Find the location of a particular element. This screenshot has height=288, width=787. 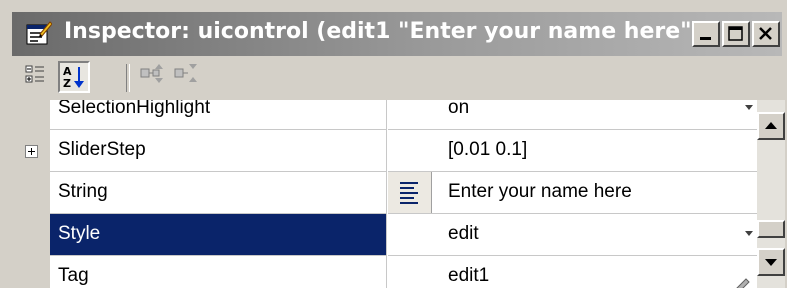

scroll-down-button is located at coordinates (771, 262).